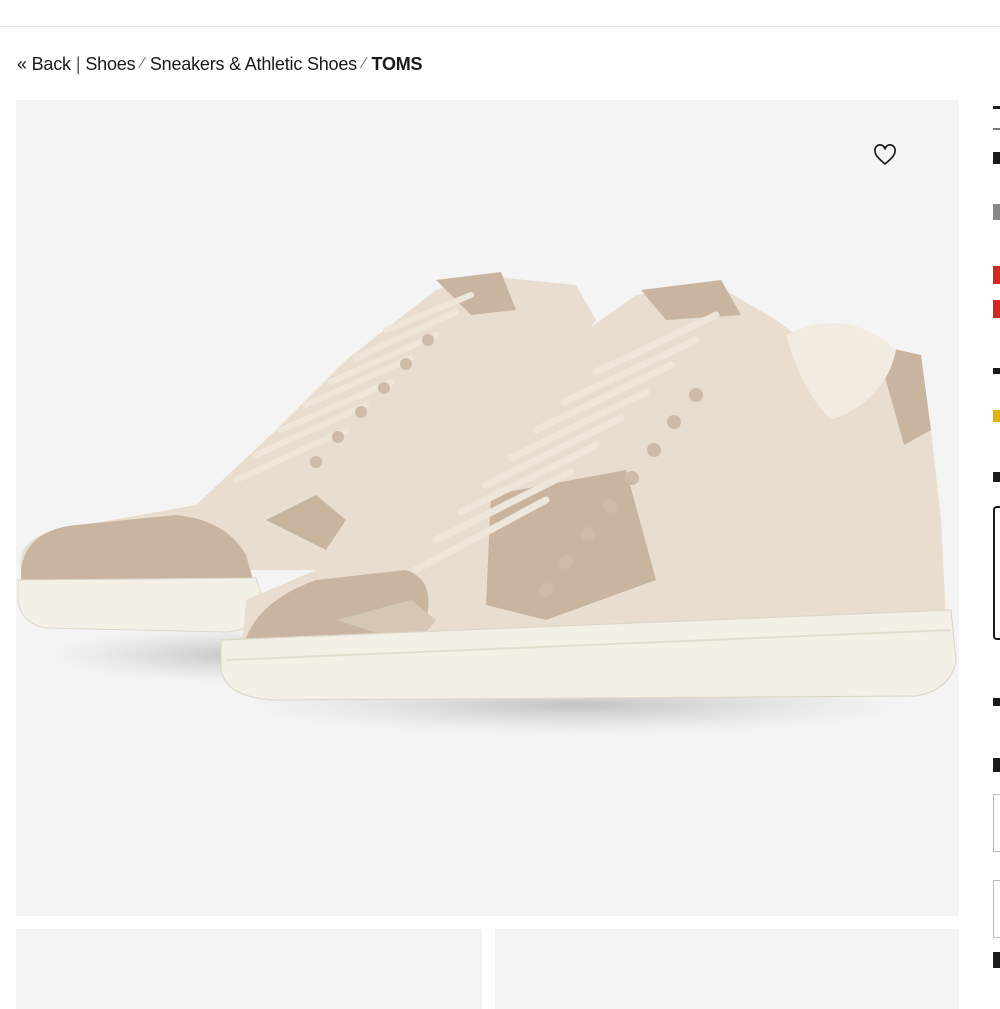  What do you see at coordinates (996, 823) in the screenshot?
I see `size-select-fragment` at bounding box center [996, 823].